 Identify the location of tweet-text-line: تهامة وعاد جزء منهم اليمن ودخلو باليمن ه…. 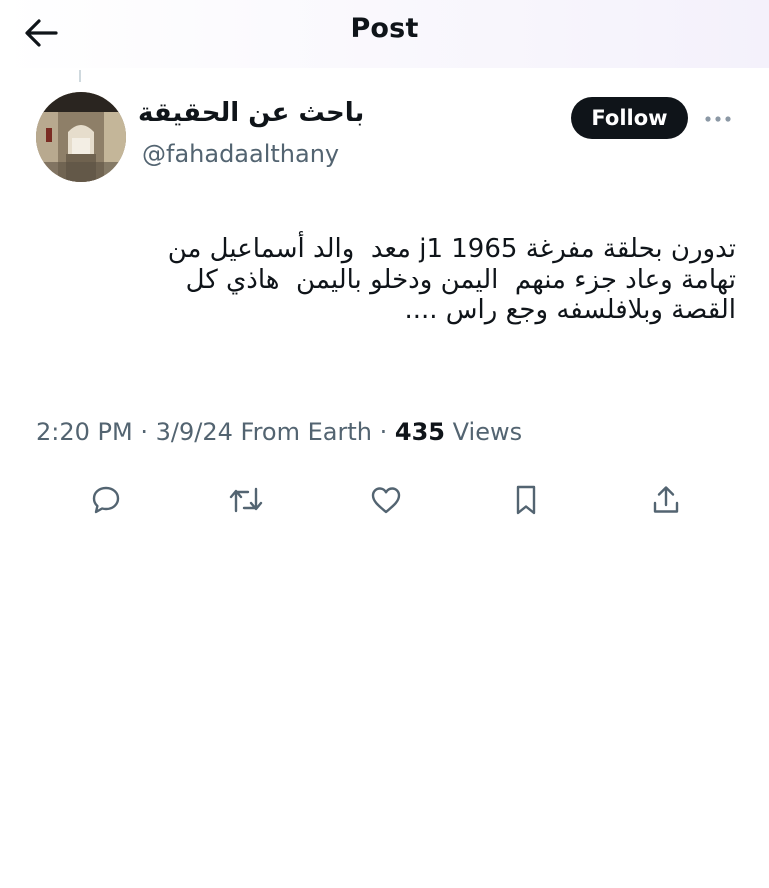
(460, 279).